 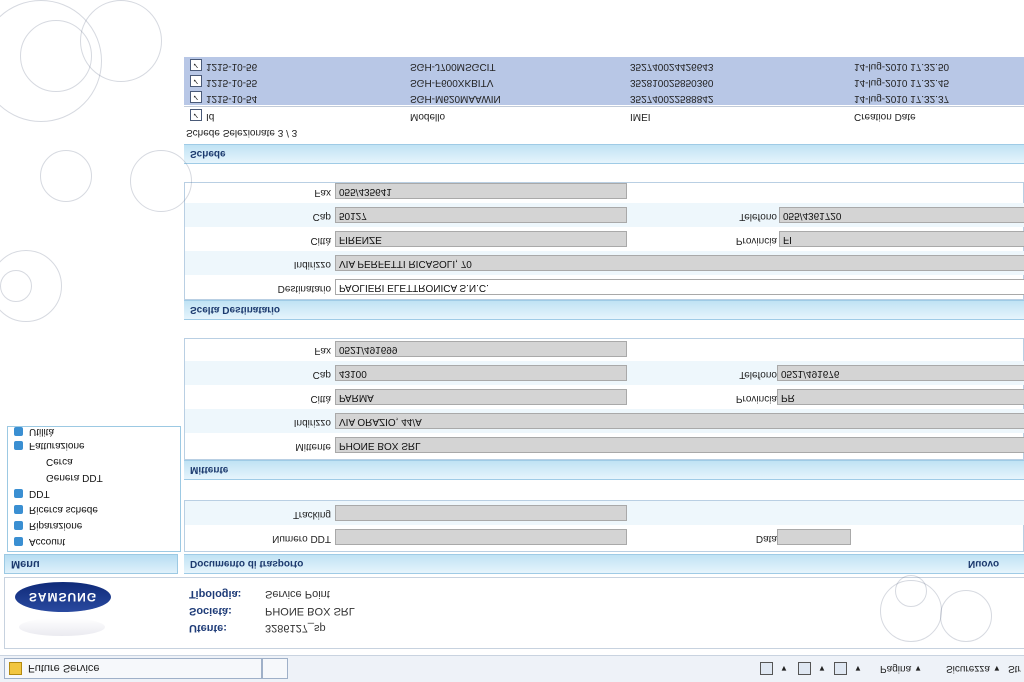 What do you see at coordinates (756, 398) in the screenshot?
I see `provincia-label: Provincia` at bounding box center [756, 398].